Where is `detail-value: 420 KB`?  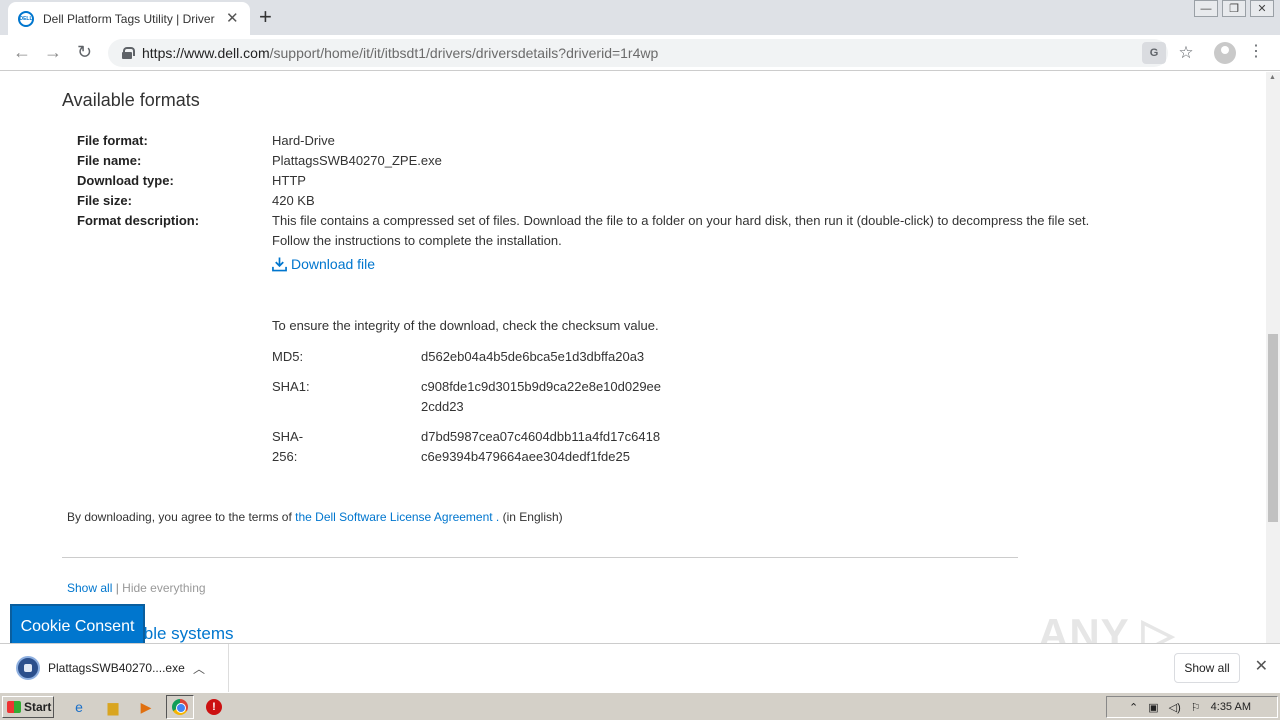
detail-value: 420 KB is located at coordinates (293, 200).